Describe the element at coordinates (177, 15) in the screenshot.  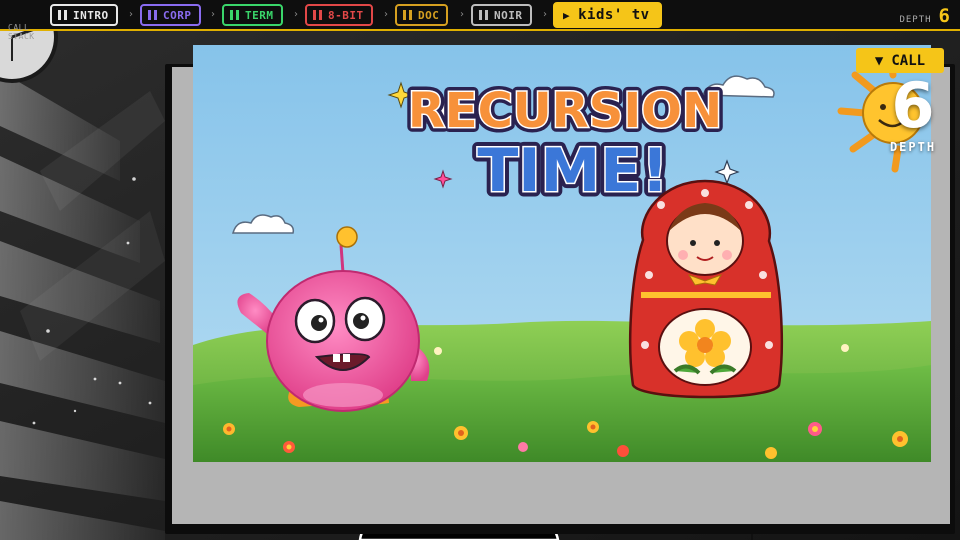
I see `stack-frame-label: CORP` at that location.